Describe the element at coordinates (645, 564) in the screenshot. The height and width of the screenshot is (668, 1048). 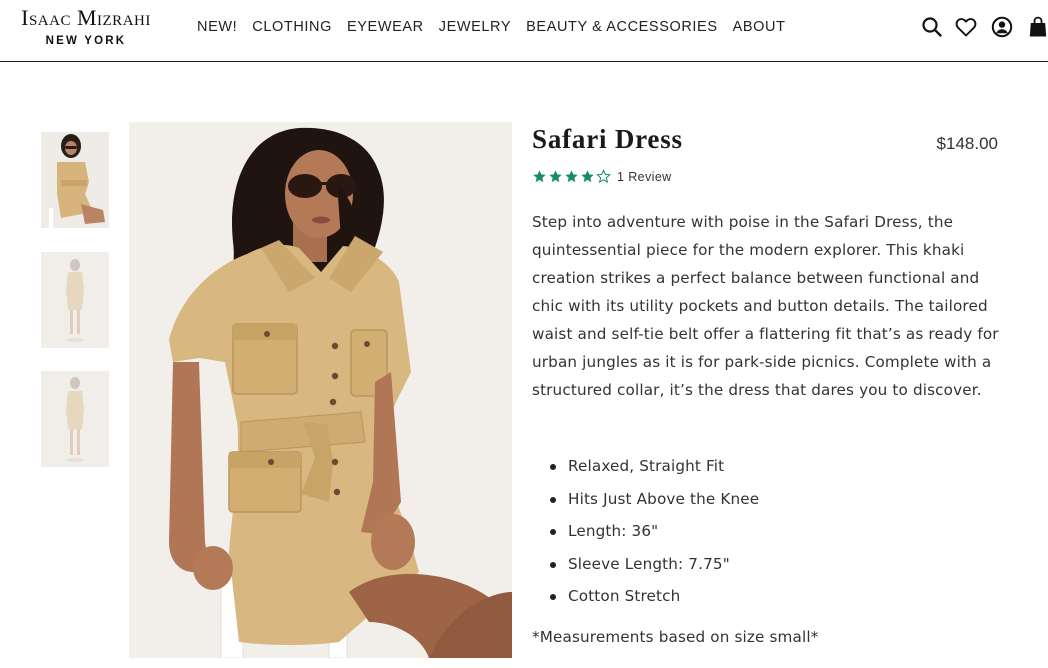
I see `feature-sleeve-length: Sleeve Length: 7.75"` at that location.